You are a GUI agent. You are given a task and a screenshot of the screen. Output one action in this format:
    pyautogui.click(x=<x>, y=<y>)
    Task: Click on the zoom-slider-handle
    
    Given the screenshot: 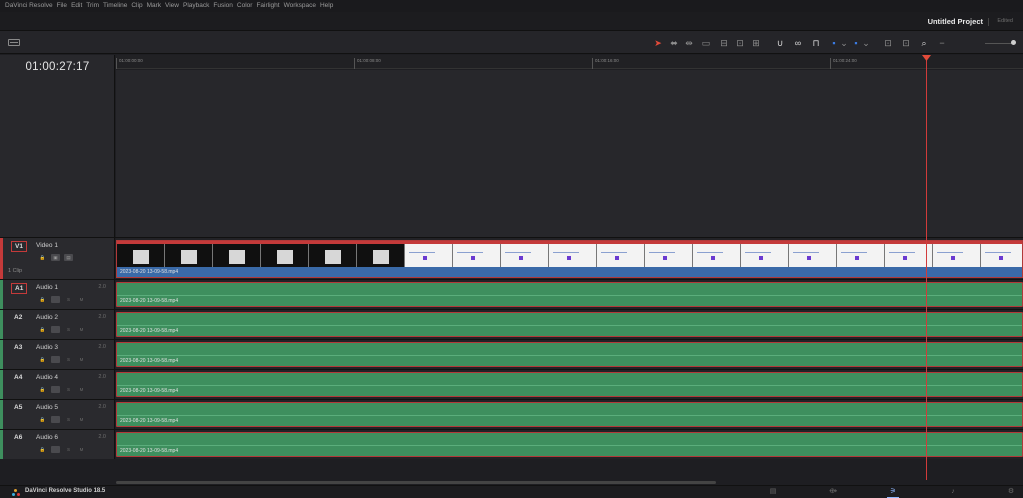 What is the action you would take?
    pyautogui.click(x=1013, y=42)
    